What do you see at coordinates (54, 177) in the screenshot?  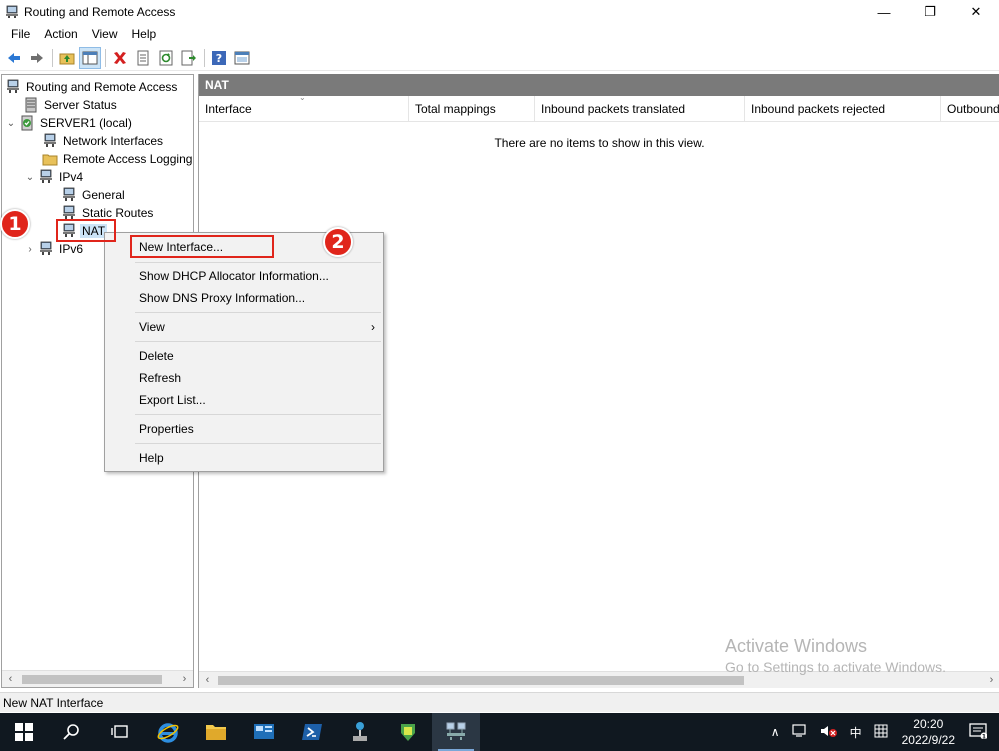 I see `tree-item-ipv4: ⌄ IPv4` at bounding box center [54, 177].